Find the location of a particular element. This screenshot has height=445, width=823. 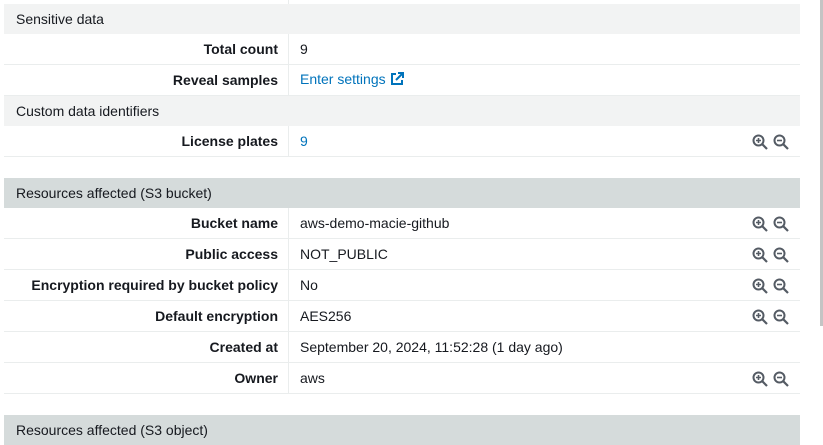

enter-settings-link: Enter settings is located at coordinates (544, 80).